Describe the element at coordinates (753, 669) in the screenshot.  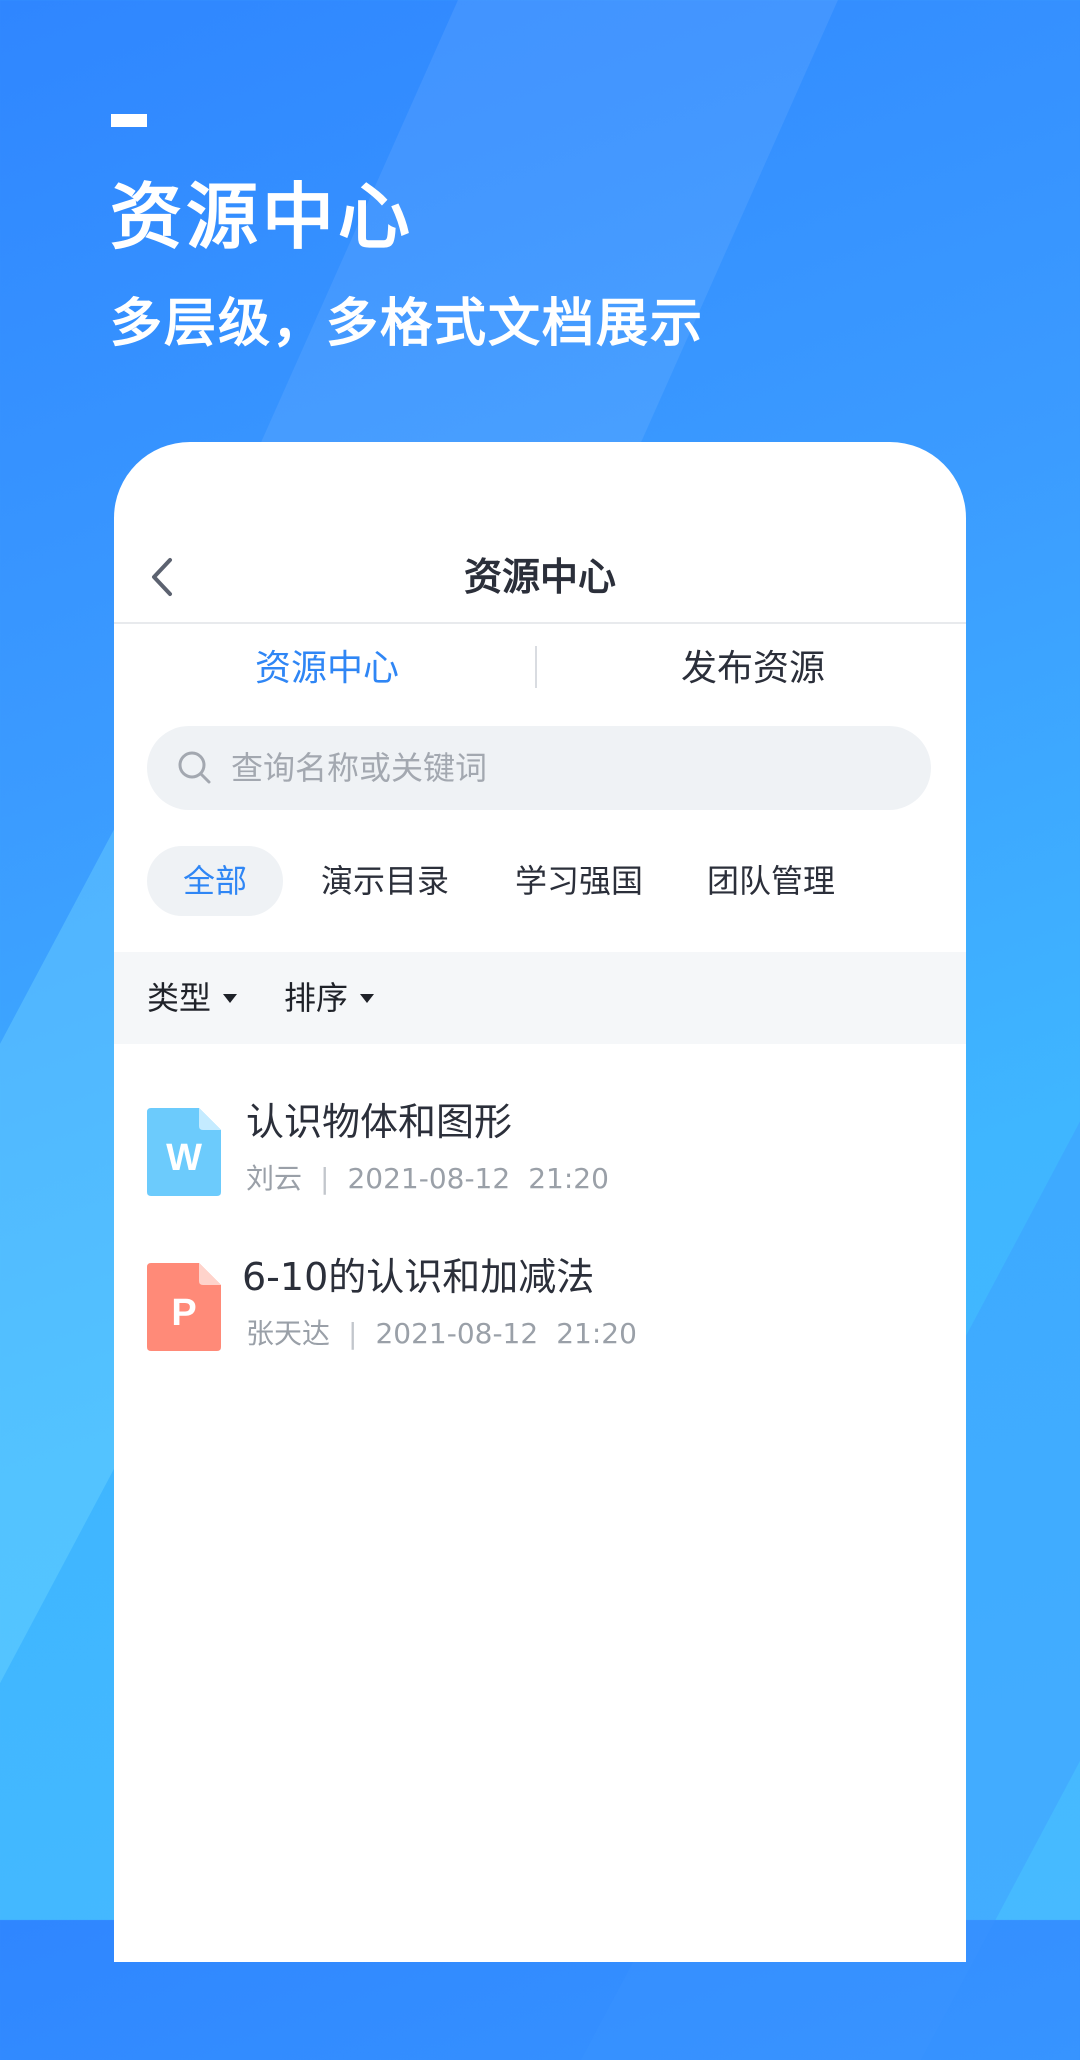
I see `tab-publish-resource: 发布资源` at that location.